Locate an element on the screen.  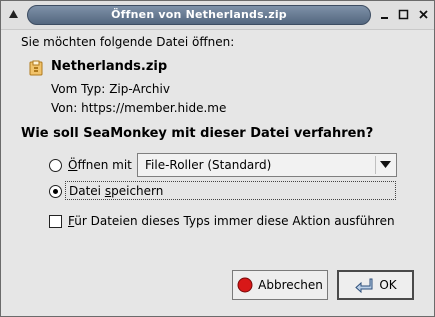
window-menu-icon is located at coordinates (13, 14).